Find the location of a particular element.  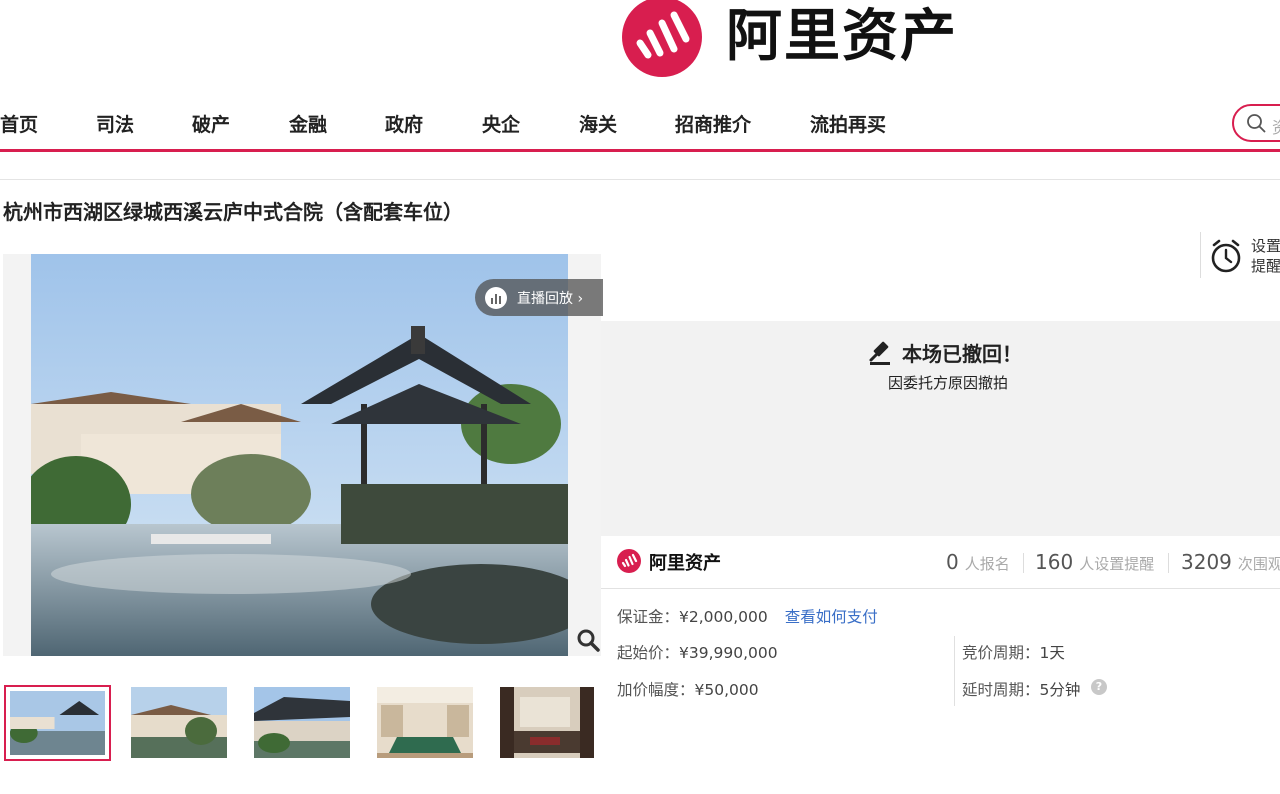

nav-item-finance: 金融 is located at coordinates (308, 123).